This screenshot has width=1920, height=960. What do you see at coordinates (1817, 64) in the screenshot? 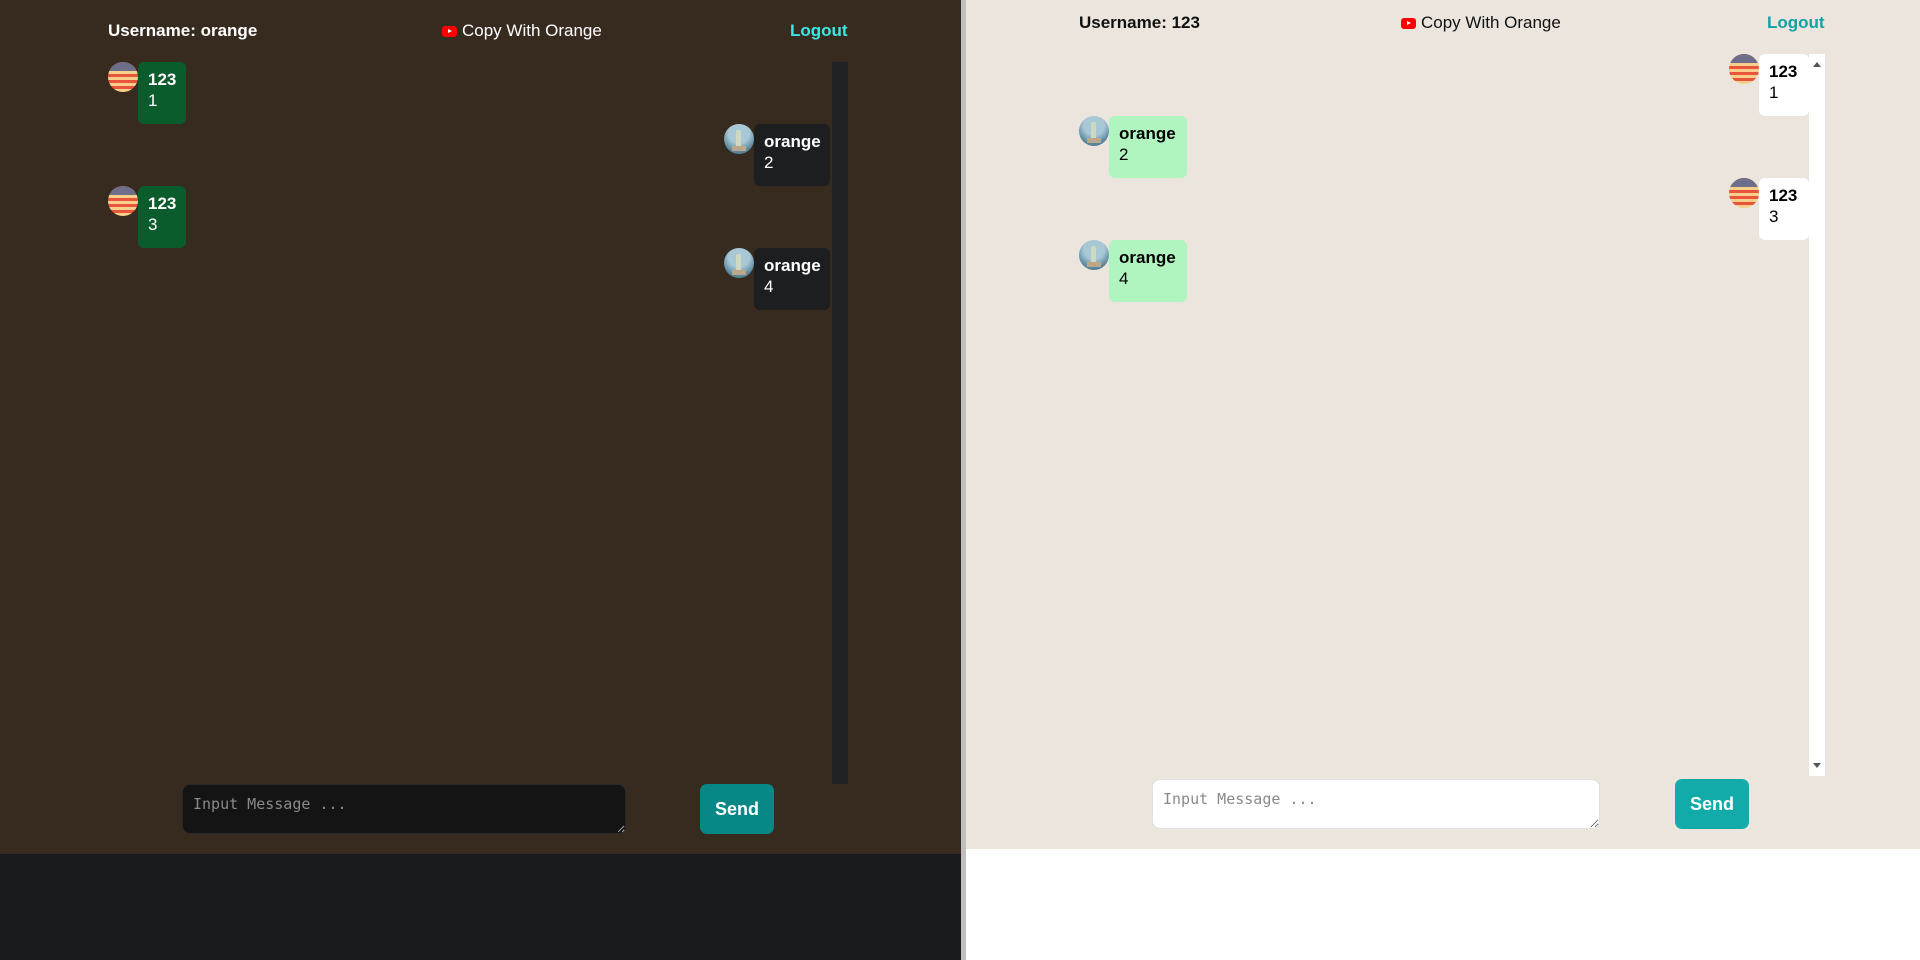
I see `scroll-up-arrow-icon` at bounding box center [1817, 64].